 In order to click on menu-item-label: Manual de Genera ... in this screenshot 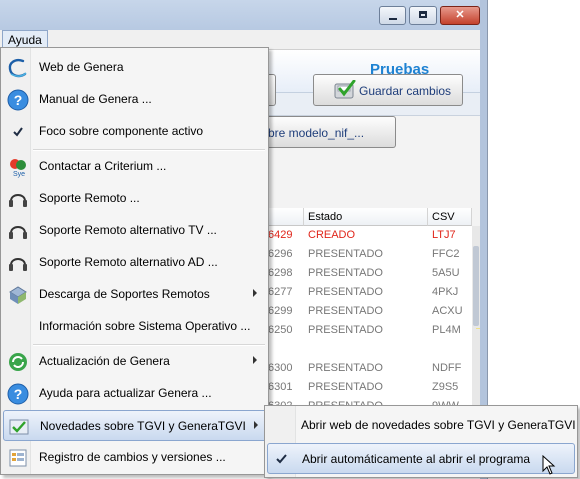, I will do `click(95, 99)`.